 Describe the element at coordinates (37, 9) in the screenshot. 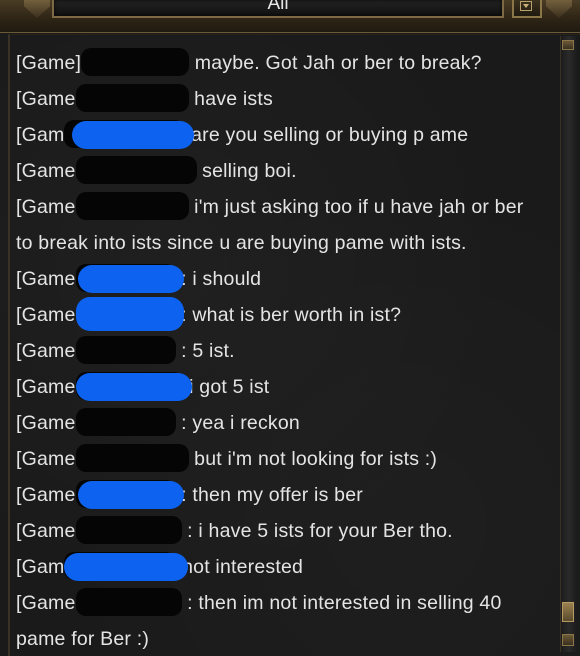

I see `frame-ornament-left` at that location.